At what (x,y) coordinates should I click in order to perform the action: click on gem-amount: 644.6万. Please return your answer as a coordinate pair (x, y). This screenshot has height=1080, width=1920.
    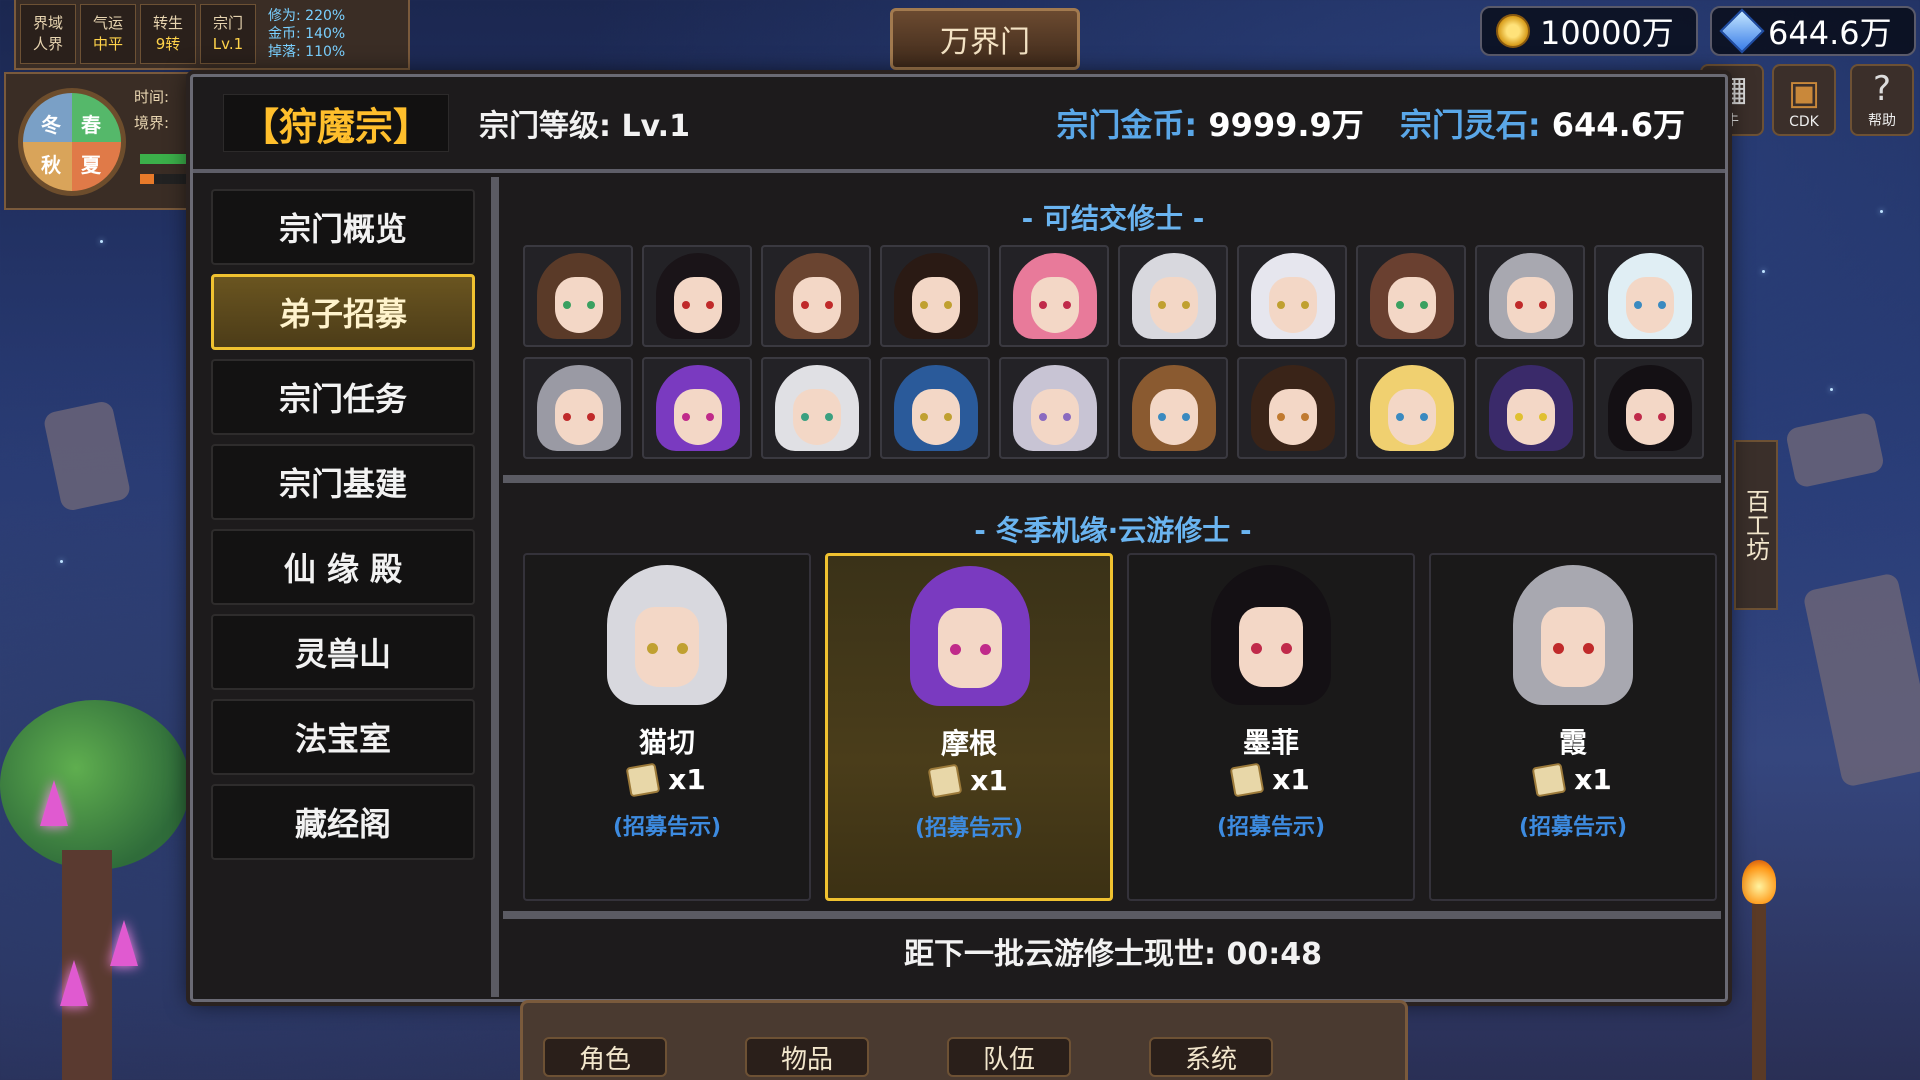
    Looking at the image, I should click on (1830, 33).